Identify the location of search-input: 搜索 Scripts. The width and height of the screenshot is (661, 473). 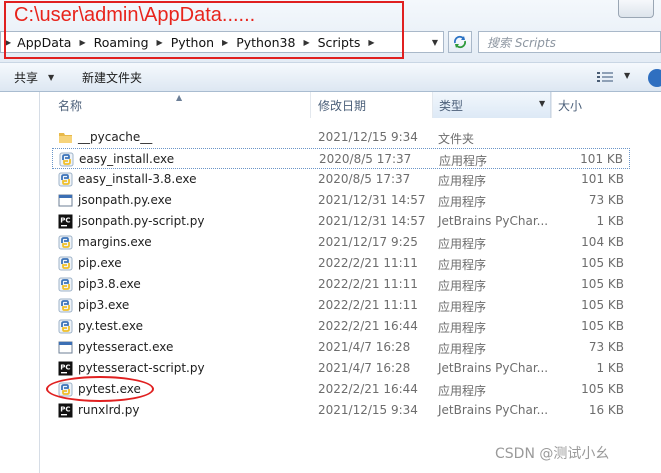
(569, 42).